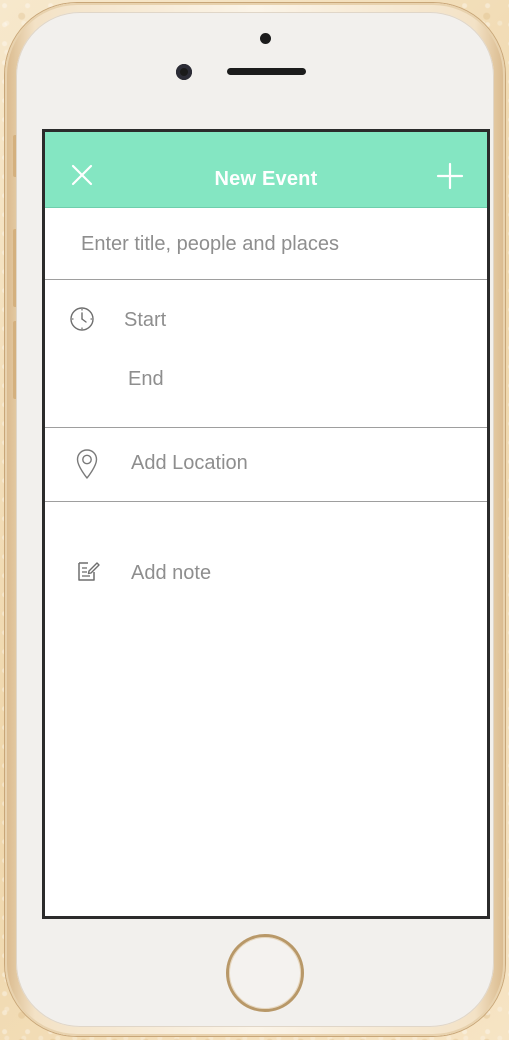 The image size is (509, 1040). I want to click on proximity-sensor, so click(265, 38).